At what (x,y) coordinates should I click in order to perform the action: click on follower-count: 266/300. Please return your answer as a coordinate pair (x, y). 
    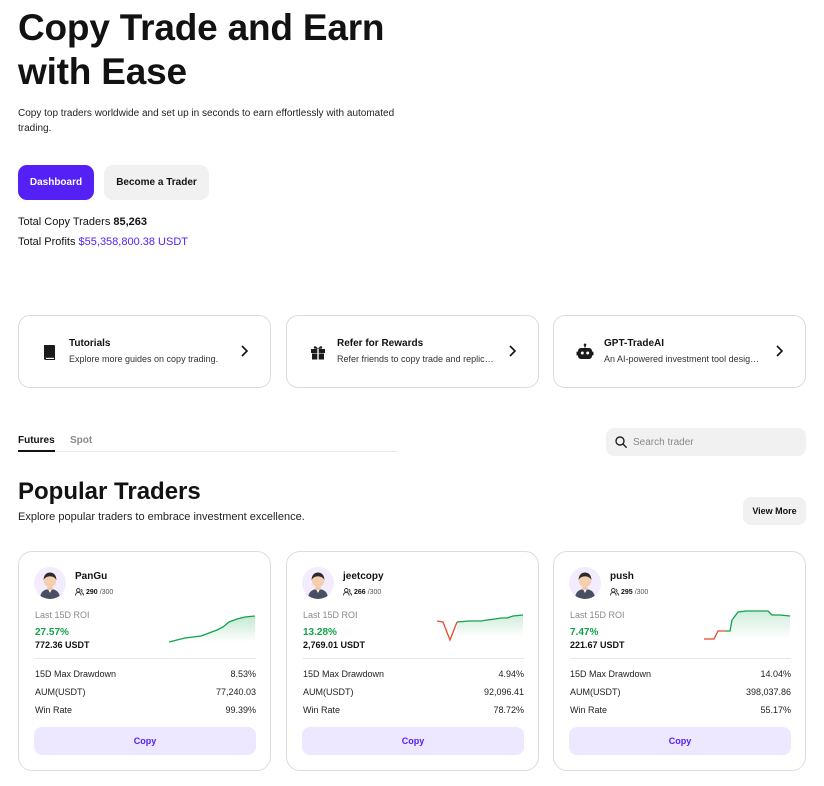
    Looking at the image, I should click on (362, 592).